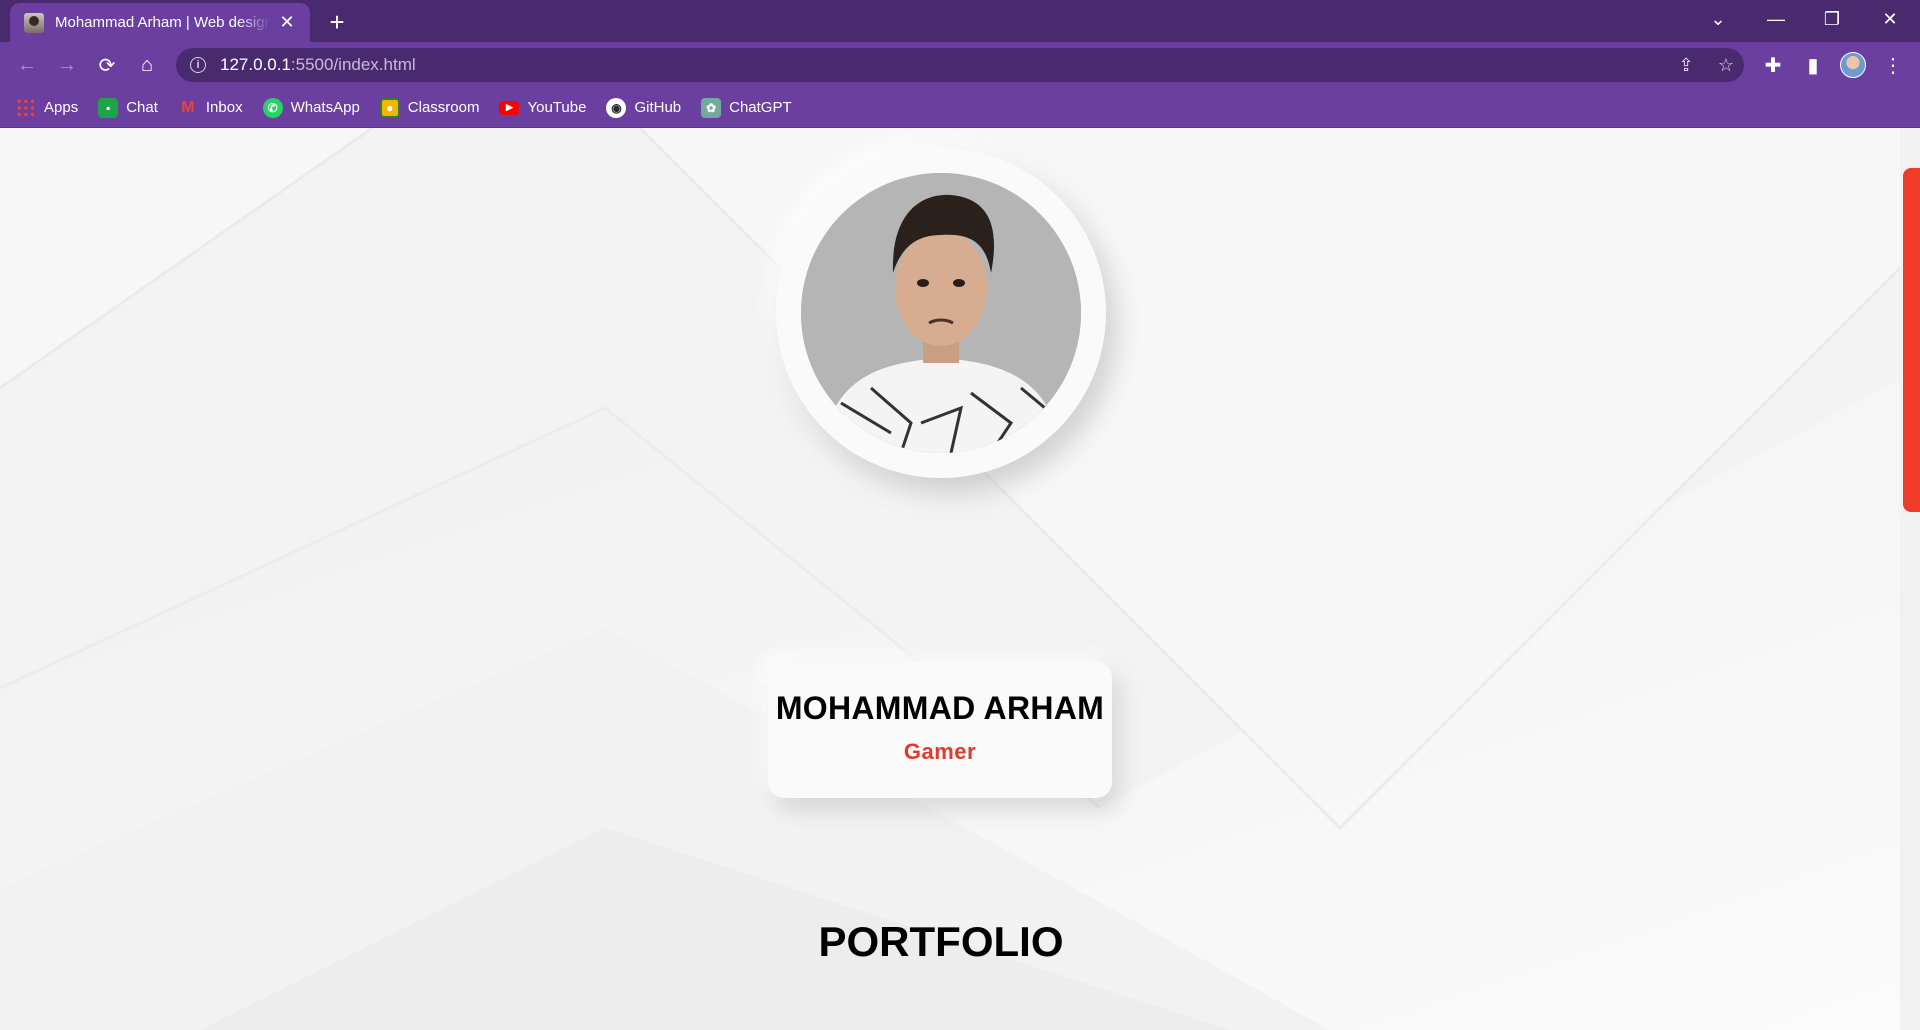 This screenshot has height=1030, width=1920. I want to click on profile-name: MOHAMMAD ARHAM, so click(940, 708).